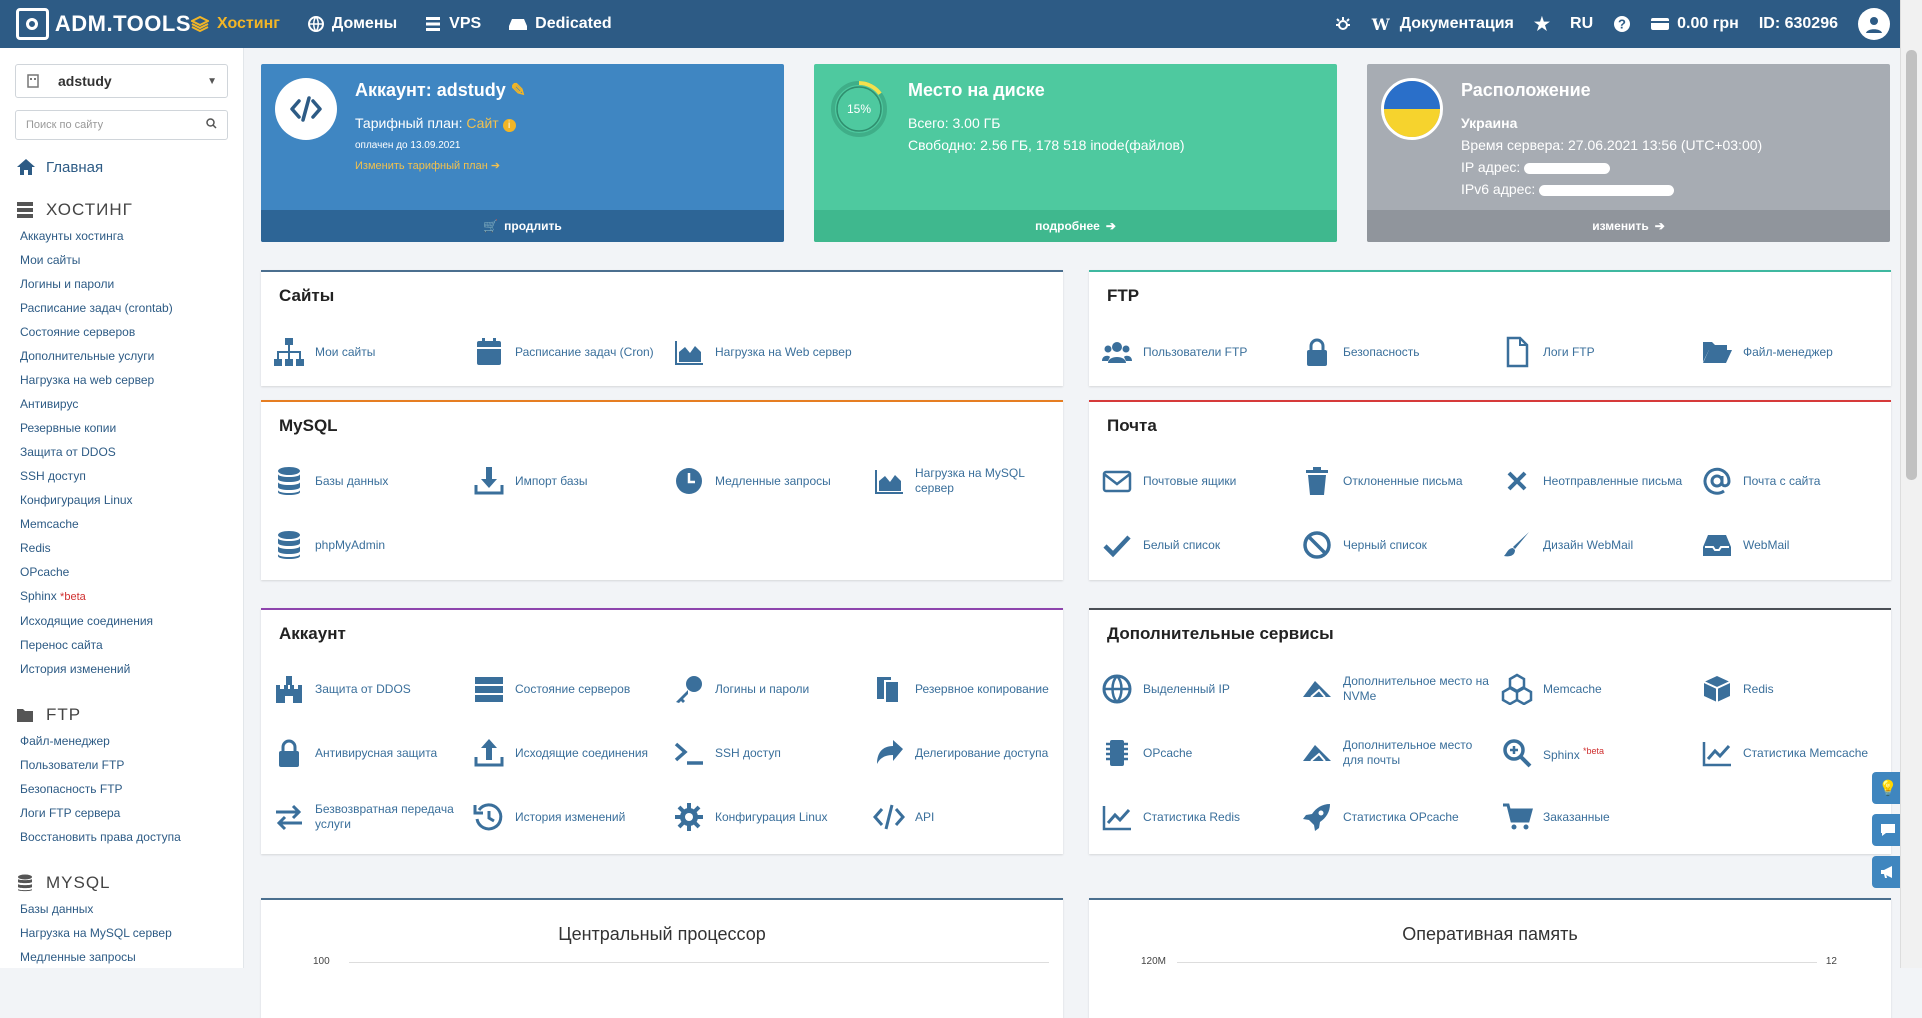 This screenshot has width=1922, height=1018. Describe the element at coordinates (968, 481) in the screenshot. I see `tile-mysql-load: Нагрузка на MySQL сервер` at that location.